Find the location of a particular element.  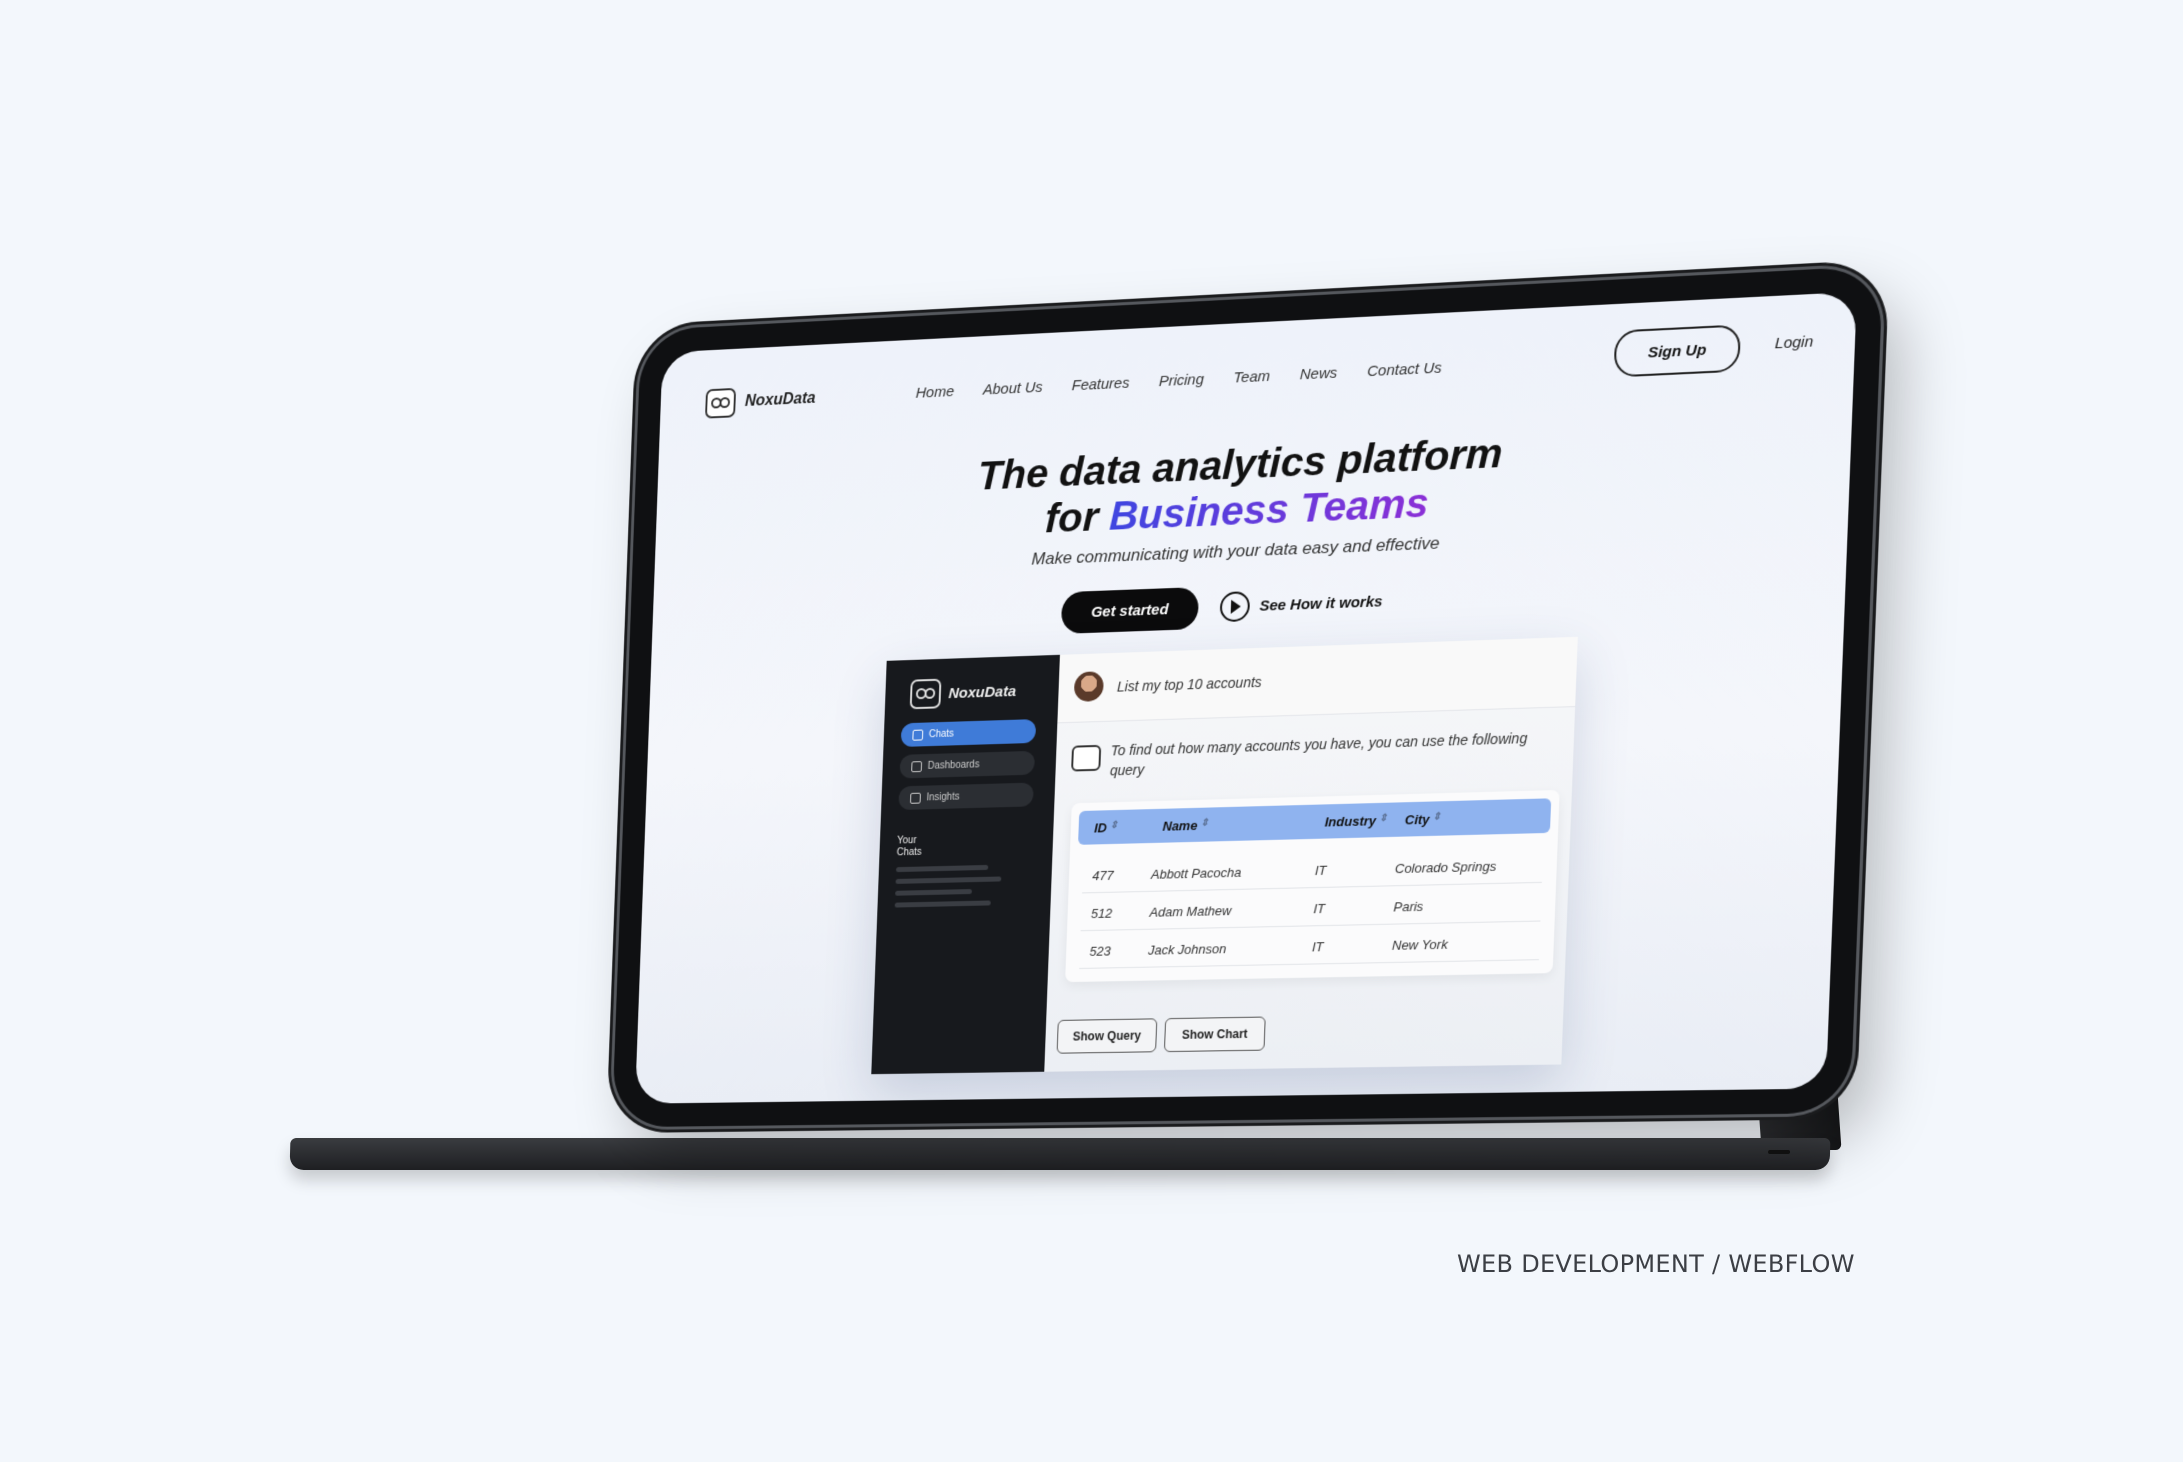

show-query-button: Show Query is located at coordinates (1107, 1036).